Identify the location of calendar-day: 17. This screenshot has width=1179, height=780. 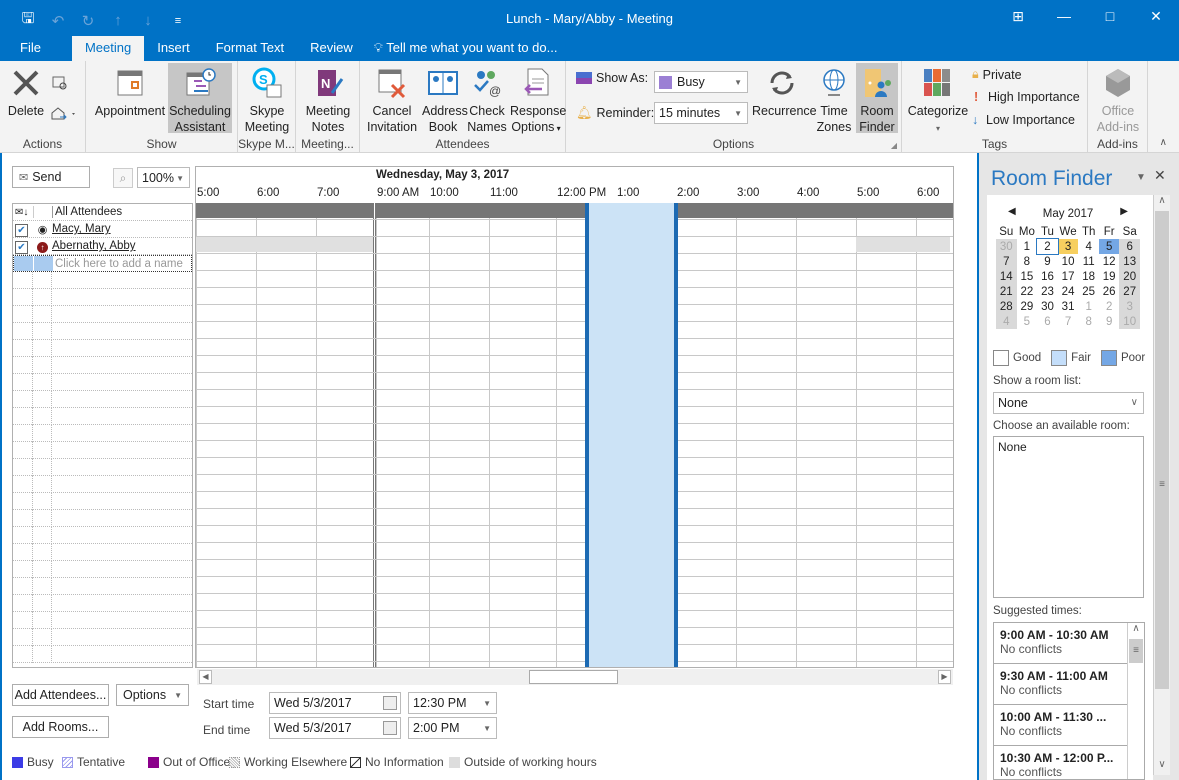
(1068, 276).